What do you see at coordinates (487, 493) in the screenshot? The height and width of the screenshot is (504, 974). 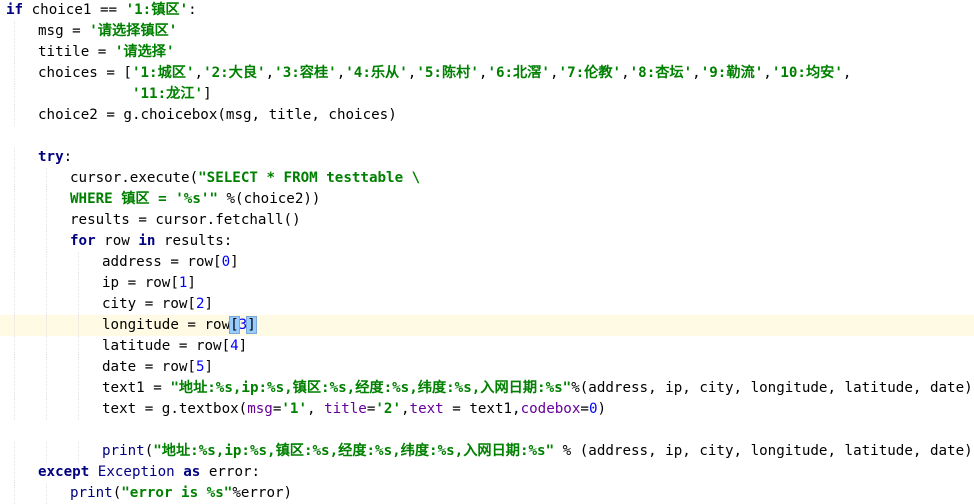 I see `code-line: print("error is %s"%error)` at bounding box center [487, 493].